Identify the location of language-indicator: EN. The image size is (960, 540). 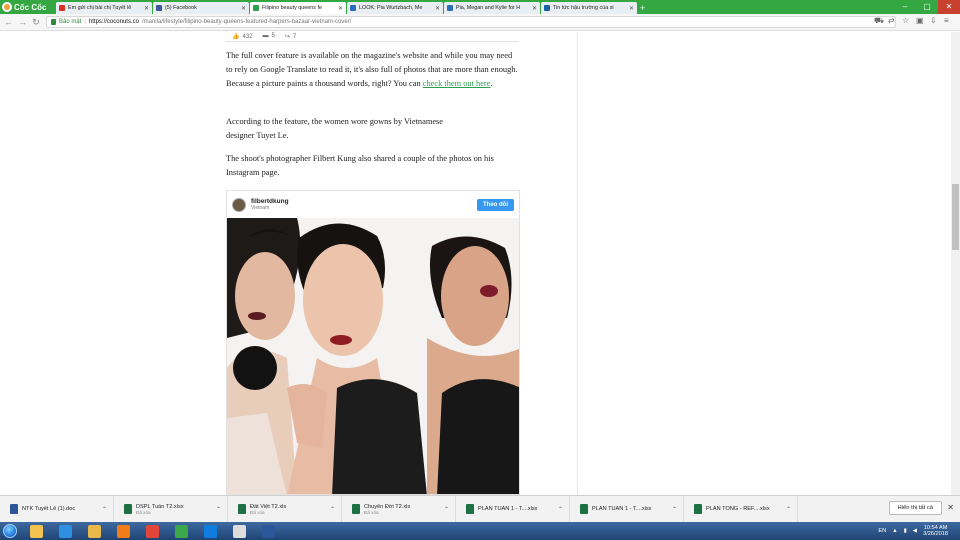
(882, 531).